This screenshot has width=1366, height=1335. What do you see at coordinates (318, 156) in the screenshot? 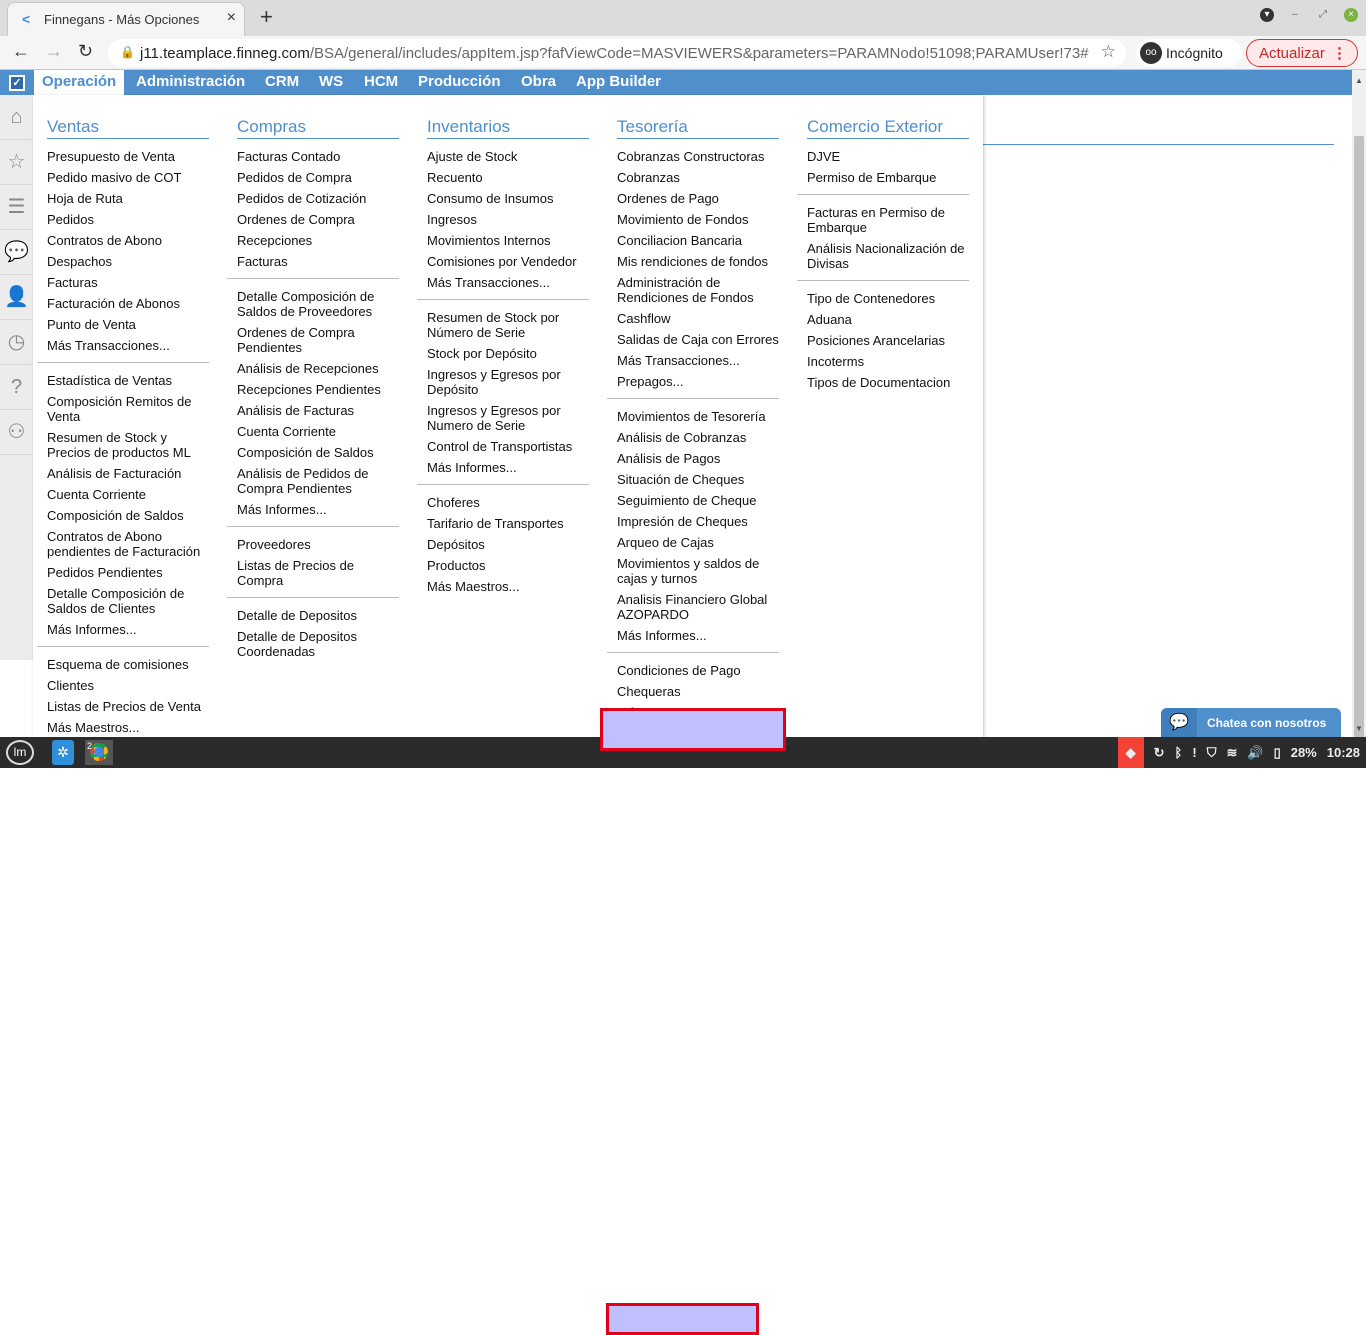
I see `menu-item: Facturas Contado` at bounding box center [318, 156].